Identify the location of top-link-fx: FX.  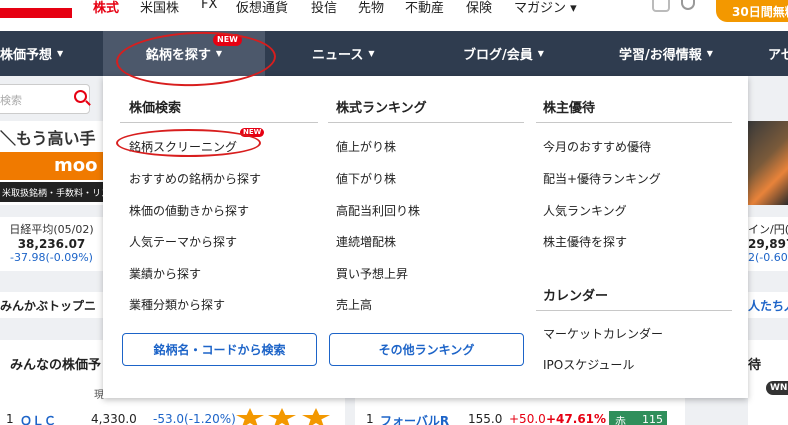
(209, 6).